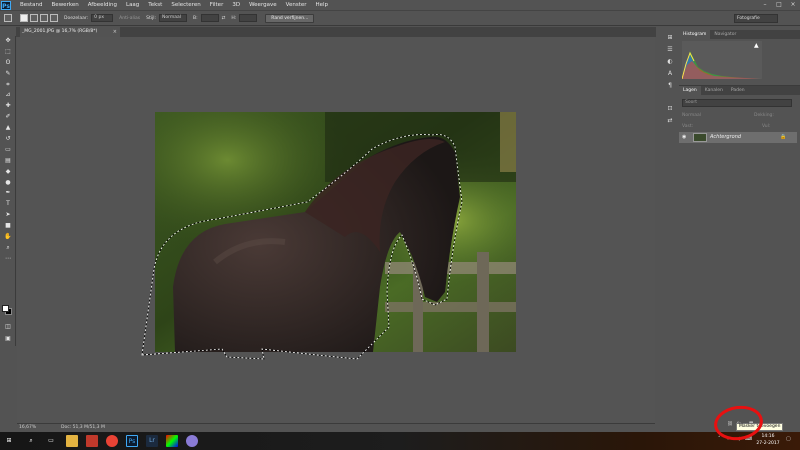 The image size is (800, 450). Describe the element at coordinates (129, 18) in the screenshot. I see `antialias-checkbox: Anti-alias` at that location.